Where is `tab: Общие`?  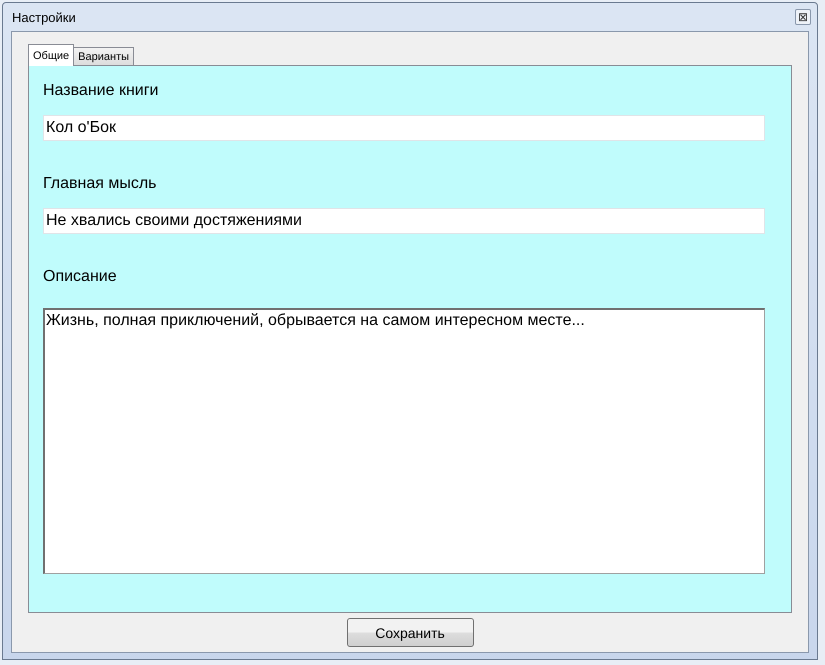
tab: Общие is located at coordinates (51, 55).